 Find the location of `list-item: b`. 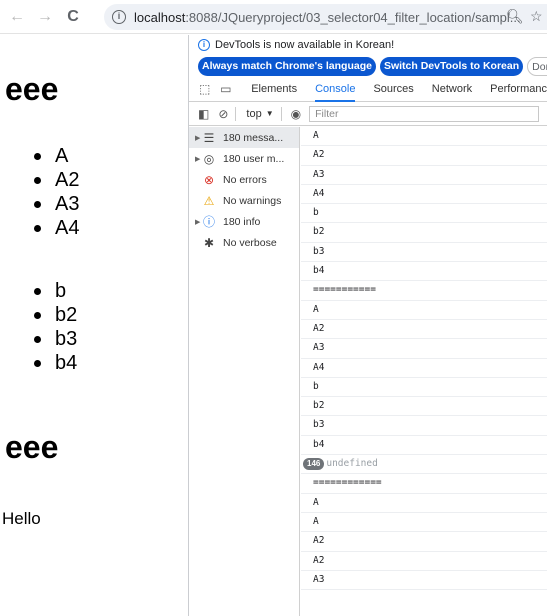

list-item: b is located at coordinates (55, 291).